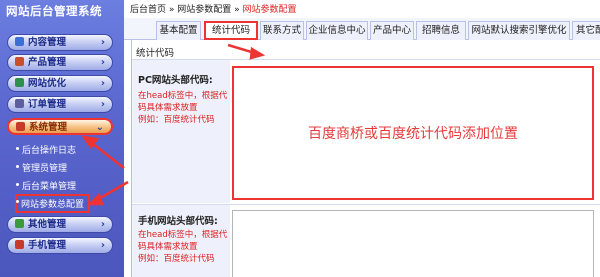  I want to click on tab-stats-code: 统计代码, so click(231, 30).